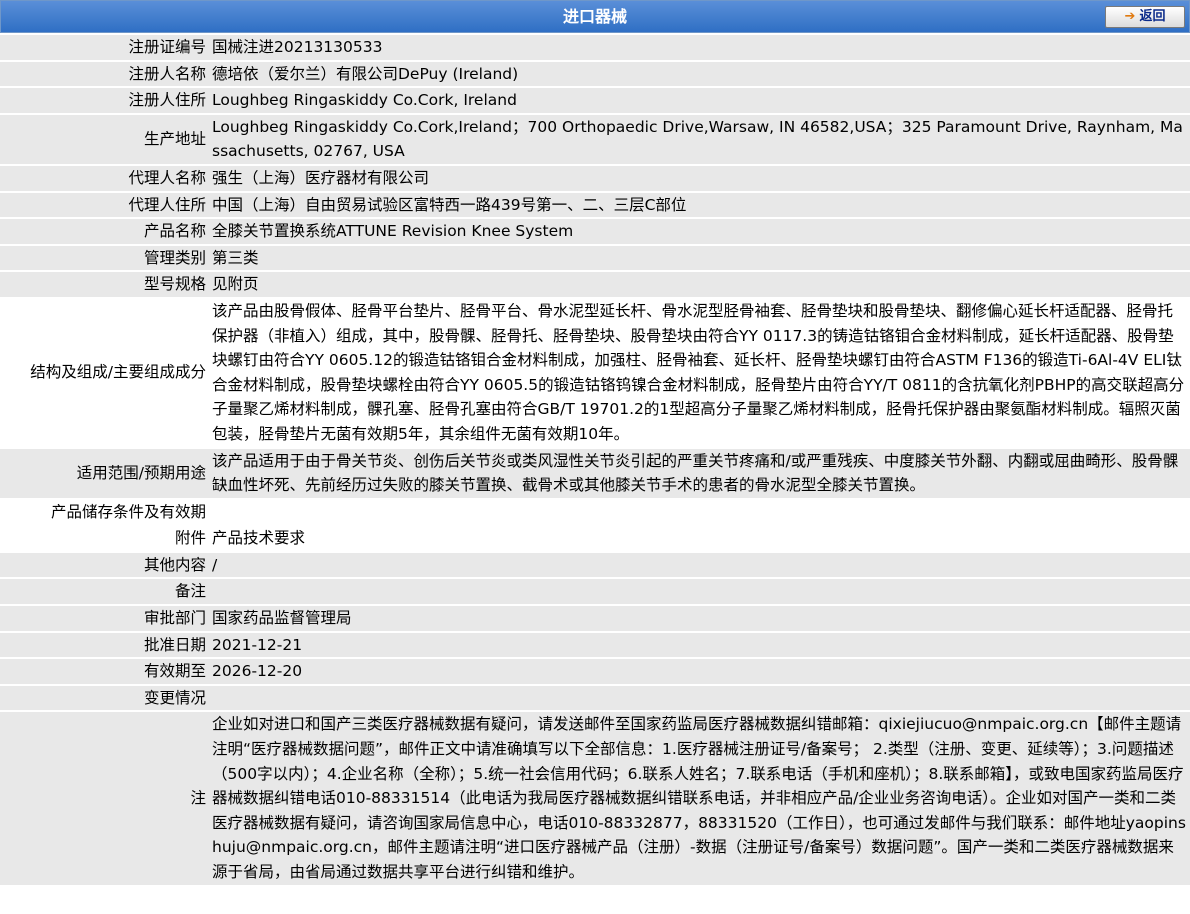 This screenshot has width=1190, height=914. Describe the element at coordinates (104, 645) in the screenshot. I see `field-label: 批准日期` at that location.